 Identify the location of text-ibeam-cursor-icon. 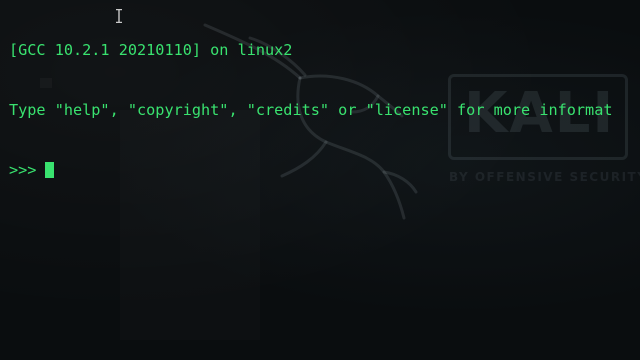
(119, 16).